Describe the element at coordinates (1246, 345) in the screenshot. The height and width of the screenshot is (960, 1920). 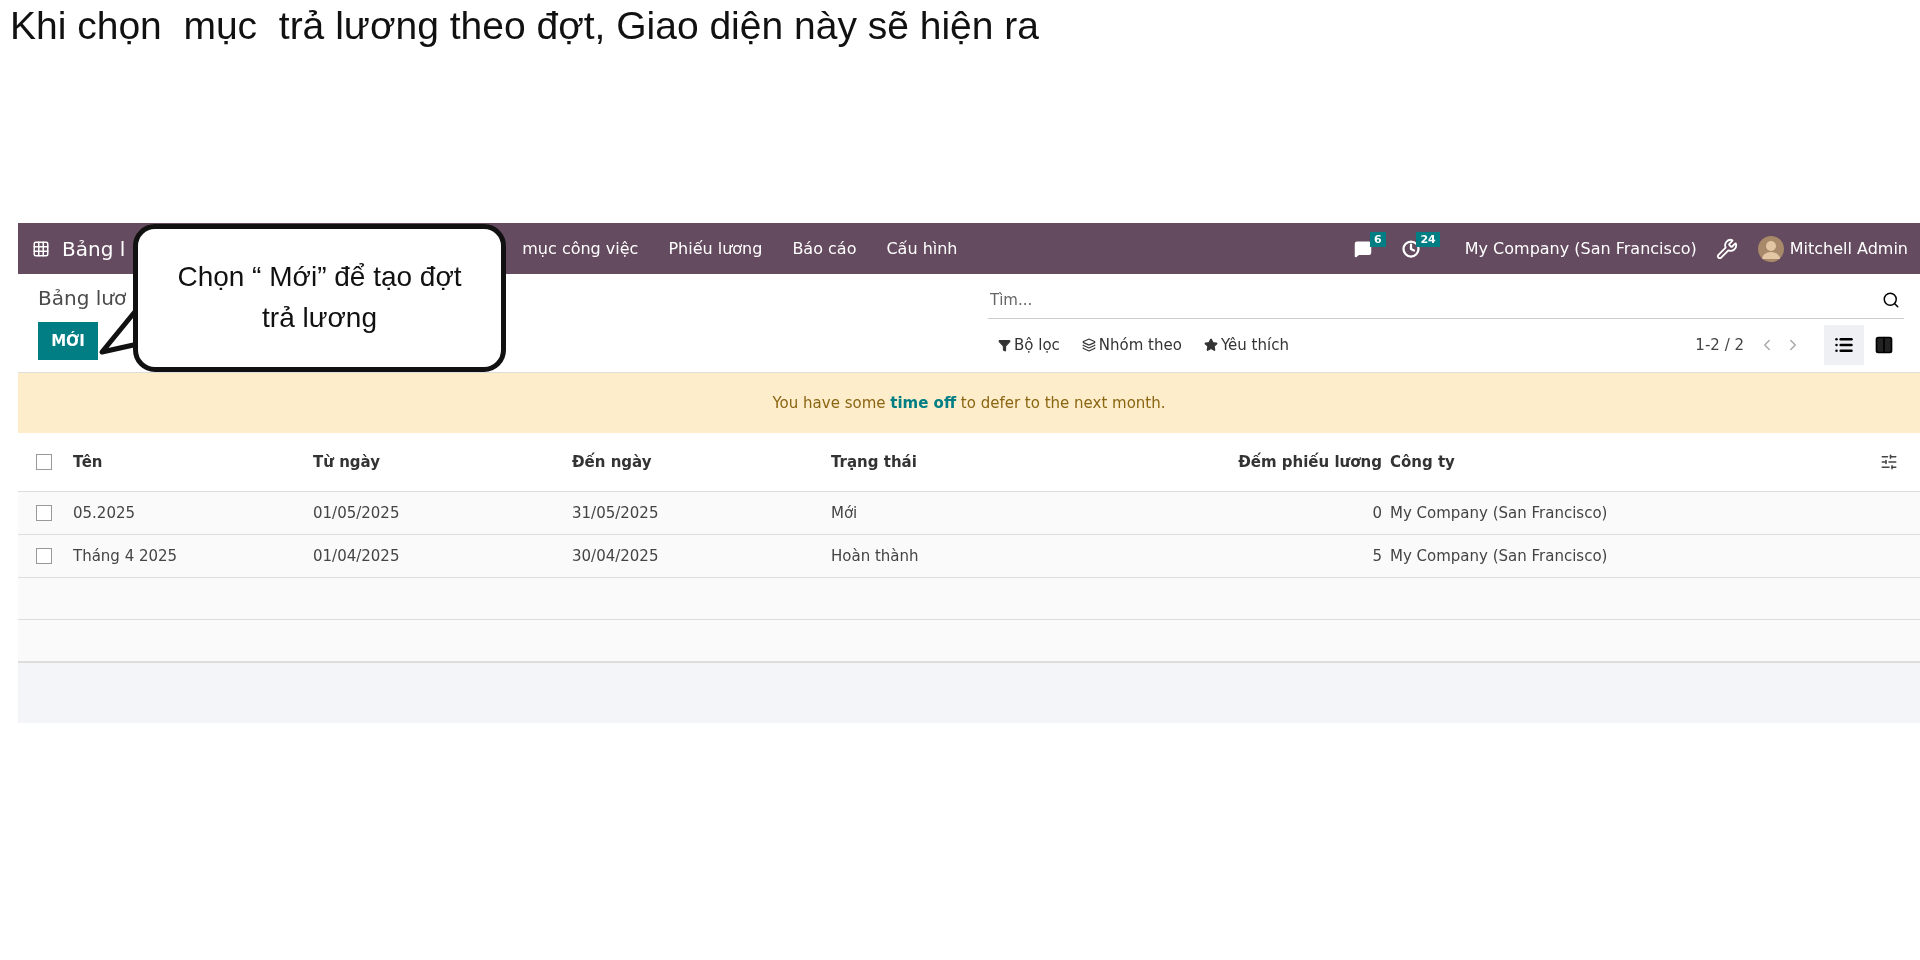
I see `filter-menu-button: Yêu thích` at that location.